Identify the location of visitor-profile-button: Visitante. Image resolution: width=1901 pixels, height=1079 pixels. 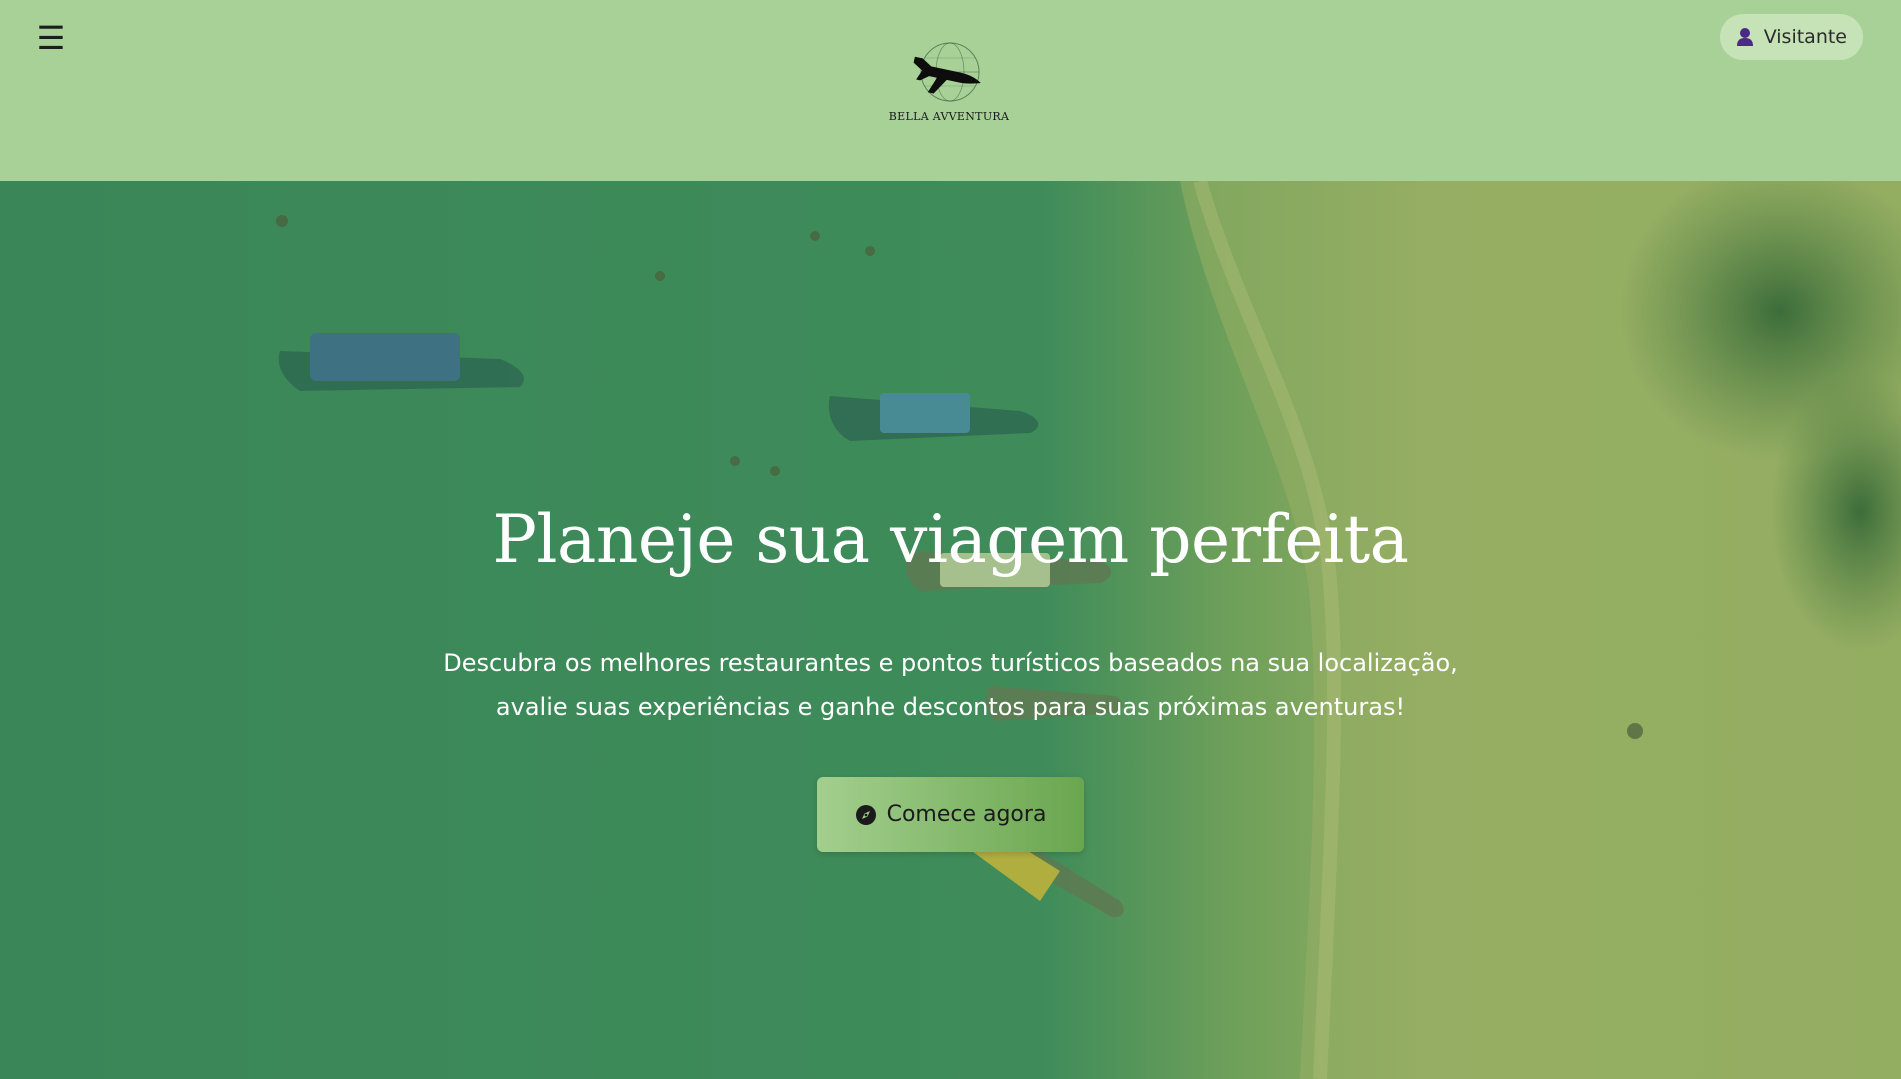
(1791, 37).